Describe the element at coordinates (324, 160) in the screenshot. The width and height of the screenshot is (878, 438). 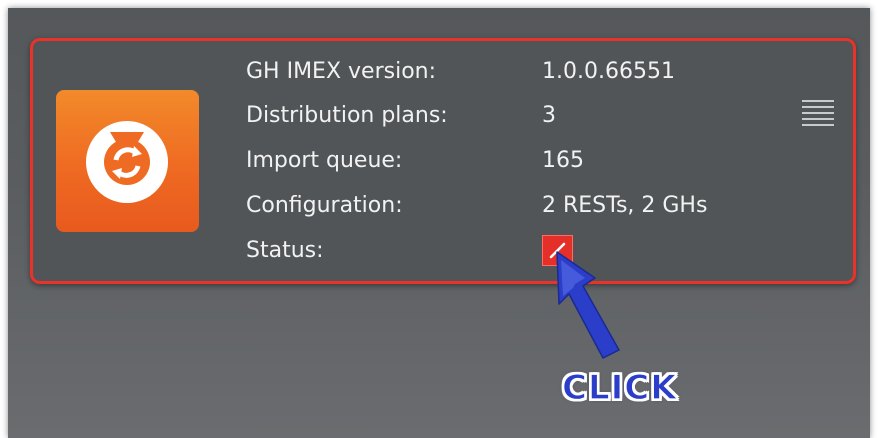
I see `import-queue-label: Import queue:` at that location.